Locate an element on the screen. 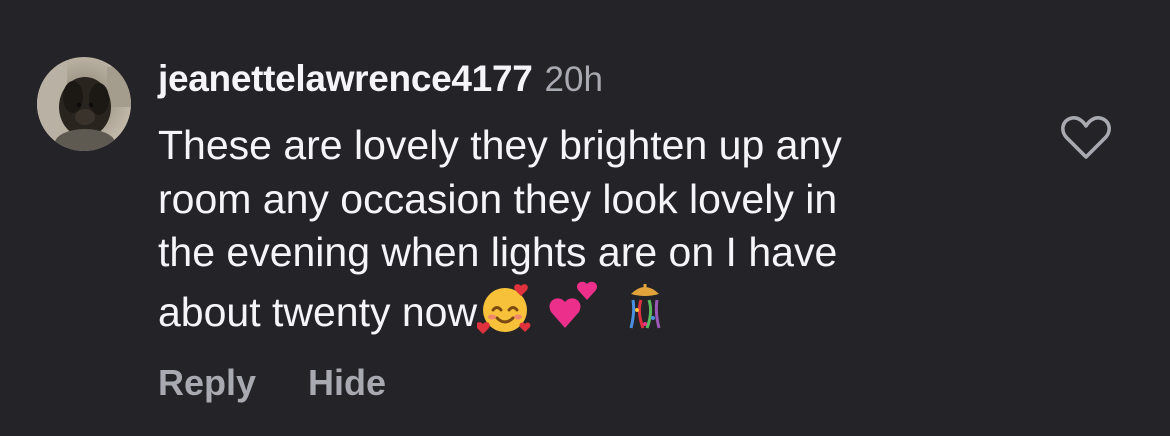 The width and height of the screenshot is (1170, 436). comment-line: the evening when lights are on I have is located at coordinates (498, 252).